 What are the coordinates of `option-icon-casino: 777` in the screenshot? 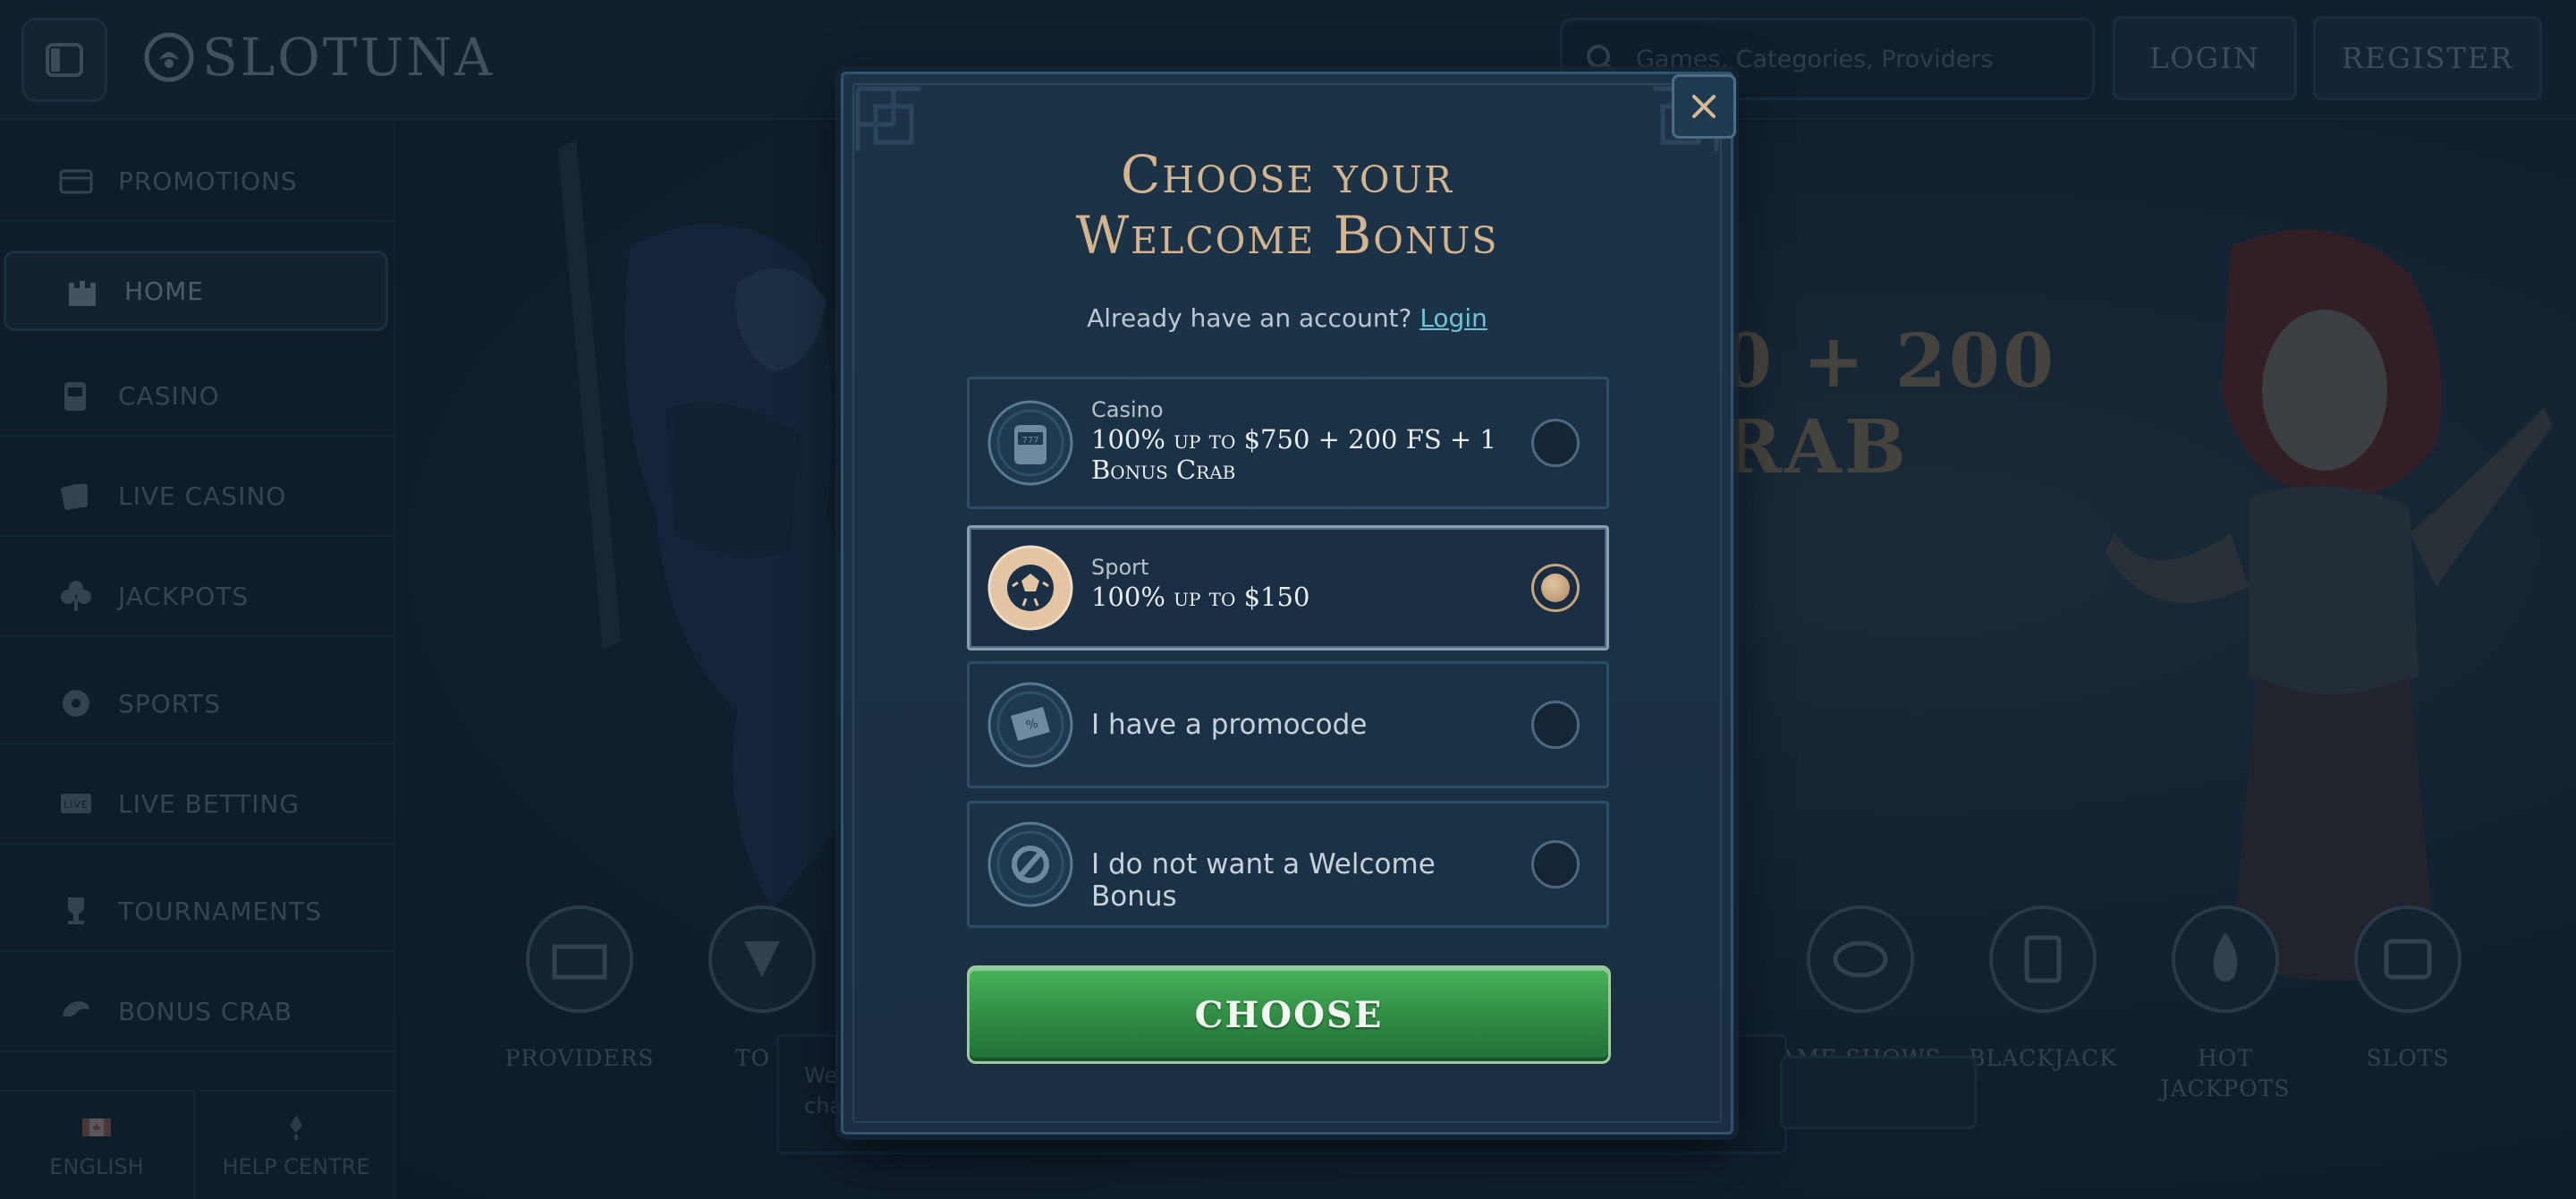 It's located at (1030, 443).